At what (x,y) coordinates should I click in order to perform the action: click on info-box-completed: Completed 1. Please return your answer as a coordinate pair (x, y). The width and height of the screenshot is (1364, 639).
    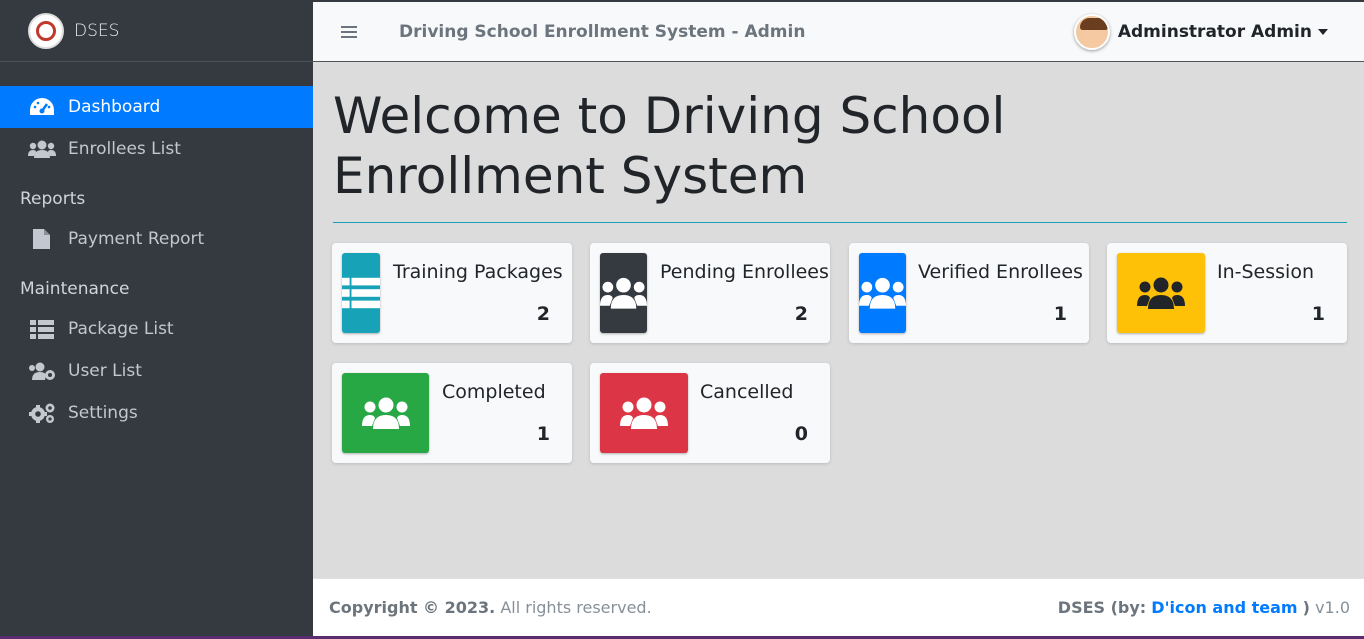
    Looking at the image, I should click on (452, 413).